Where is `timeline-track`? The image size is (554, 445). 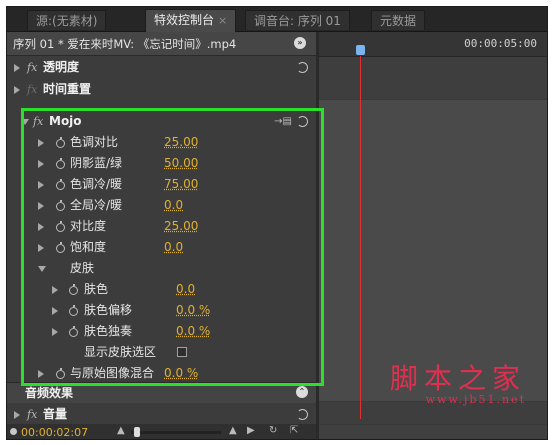
timeline-track is located at coordinates (433, 78).